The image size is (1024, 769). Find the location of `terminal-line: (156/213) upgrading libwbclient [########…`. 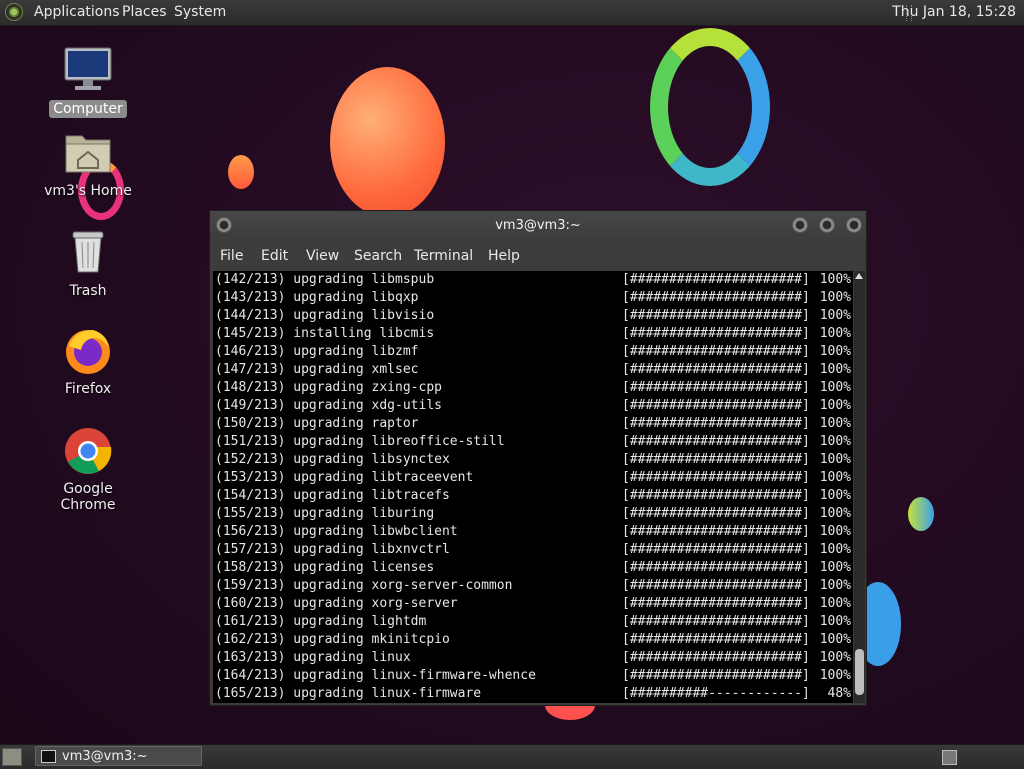

terminal-line: (156/213) upgrading libwbclient [########… is located at coordinates (533, 532).